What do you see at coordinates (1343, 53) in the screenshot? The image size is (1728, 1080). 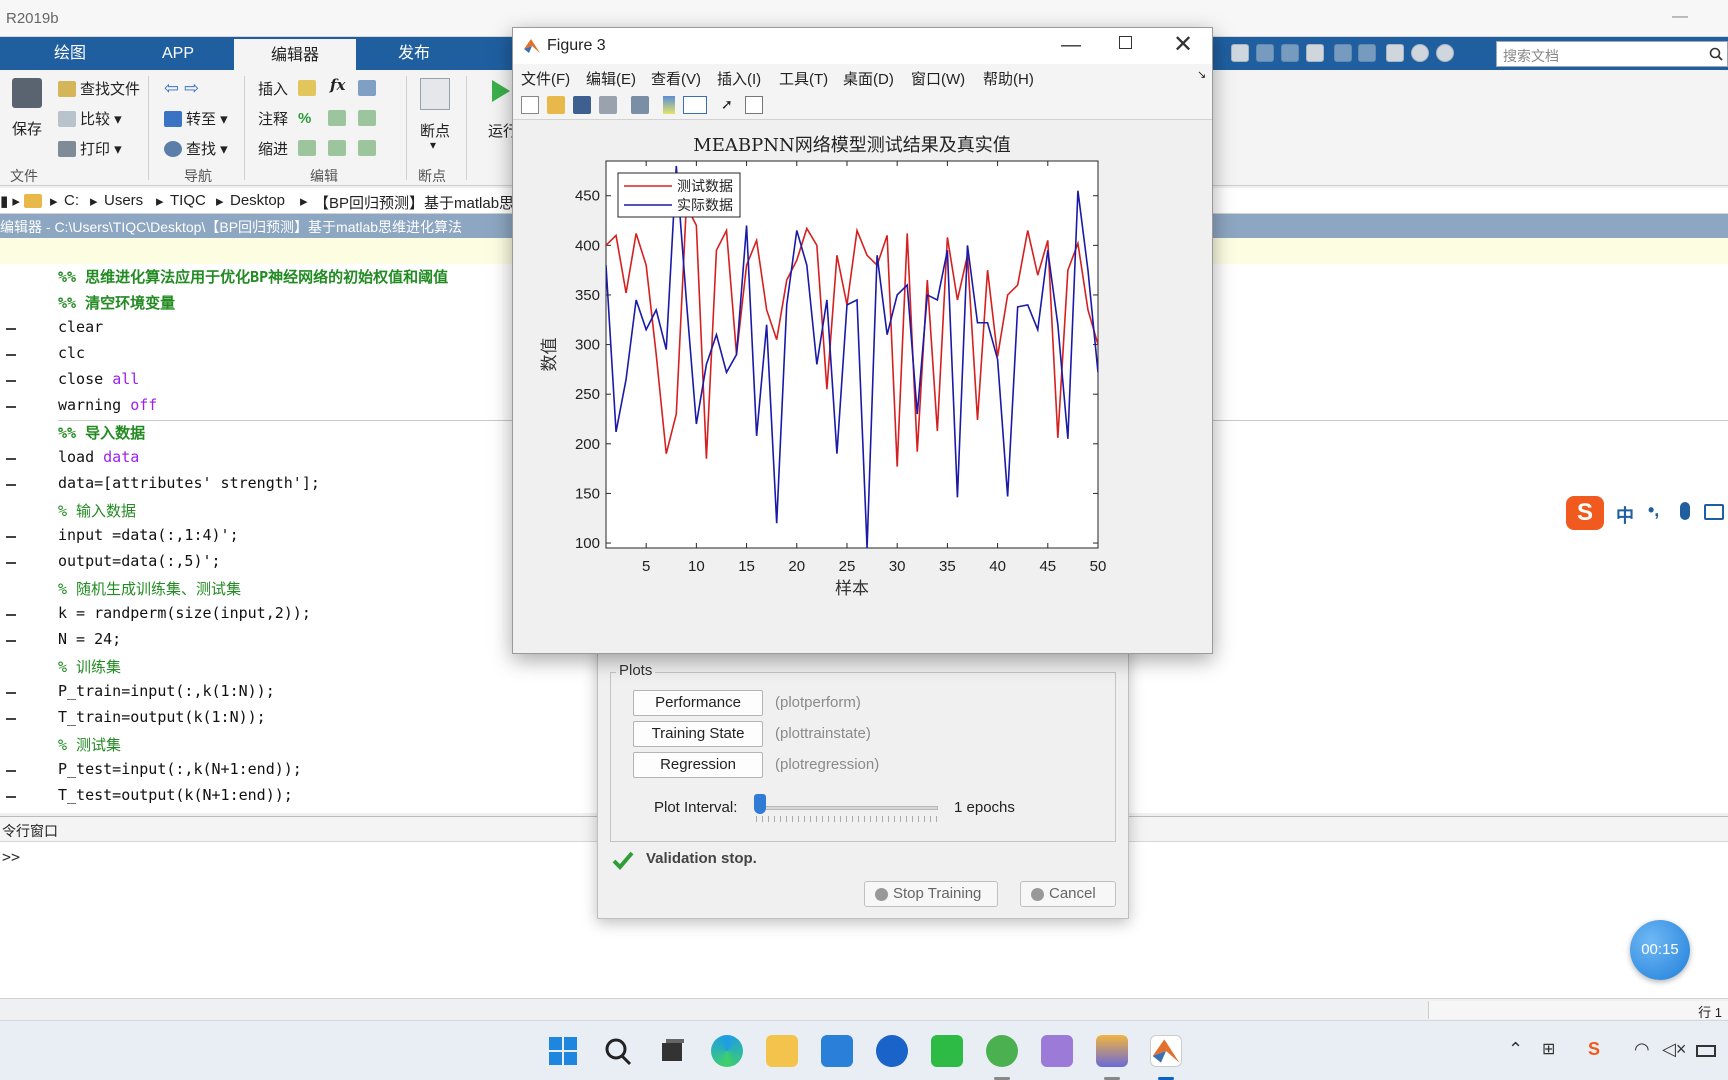 I see `undo-icon` at bounding box center [1343, 53].